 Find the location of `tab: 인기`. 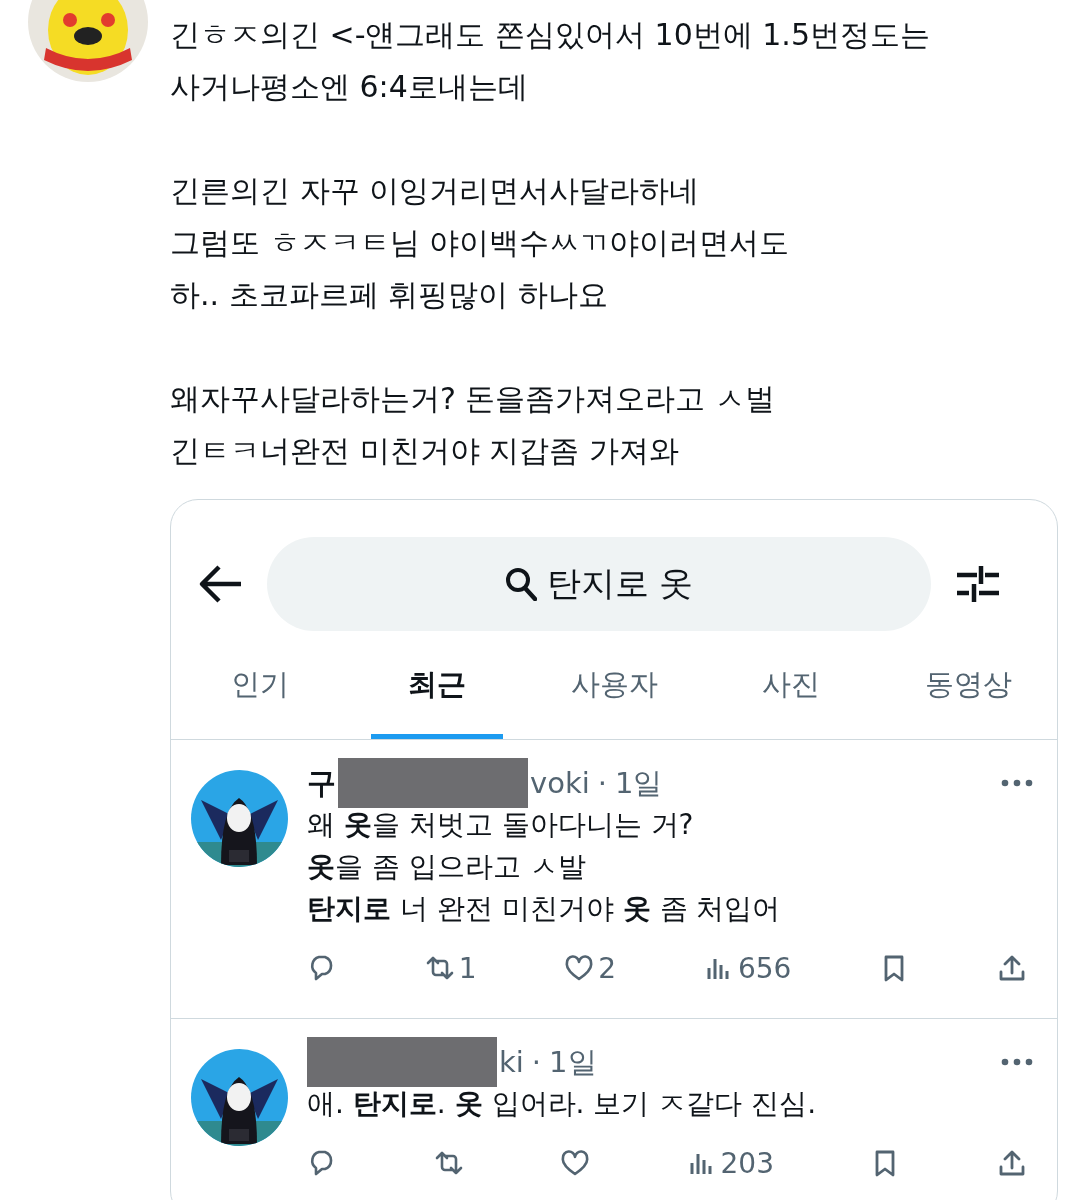

tab: 인기 is located at coordinates (260, 684).